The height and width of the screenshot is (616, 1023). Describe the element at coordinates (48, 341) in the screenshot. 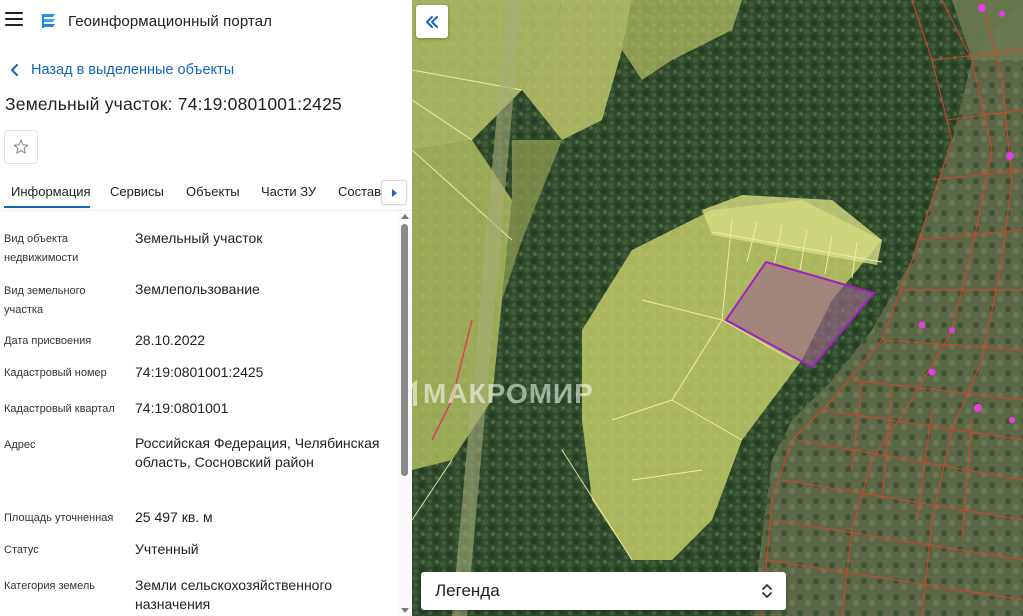

I see `property-label: Дата присвоения` at that location.